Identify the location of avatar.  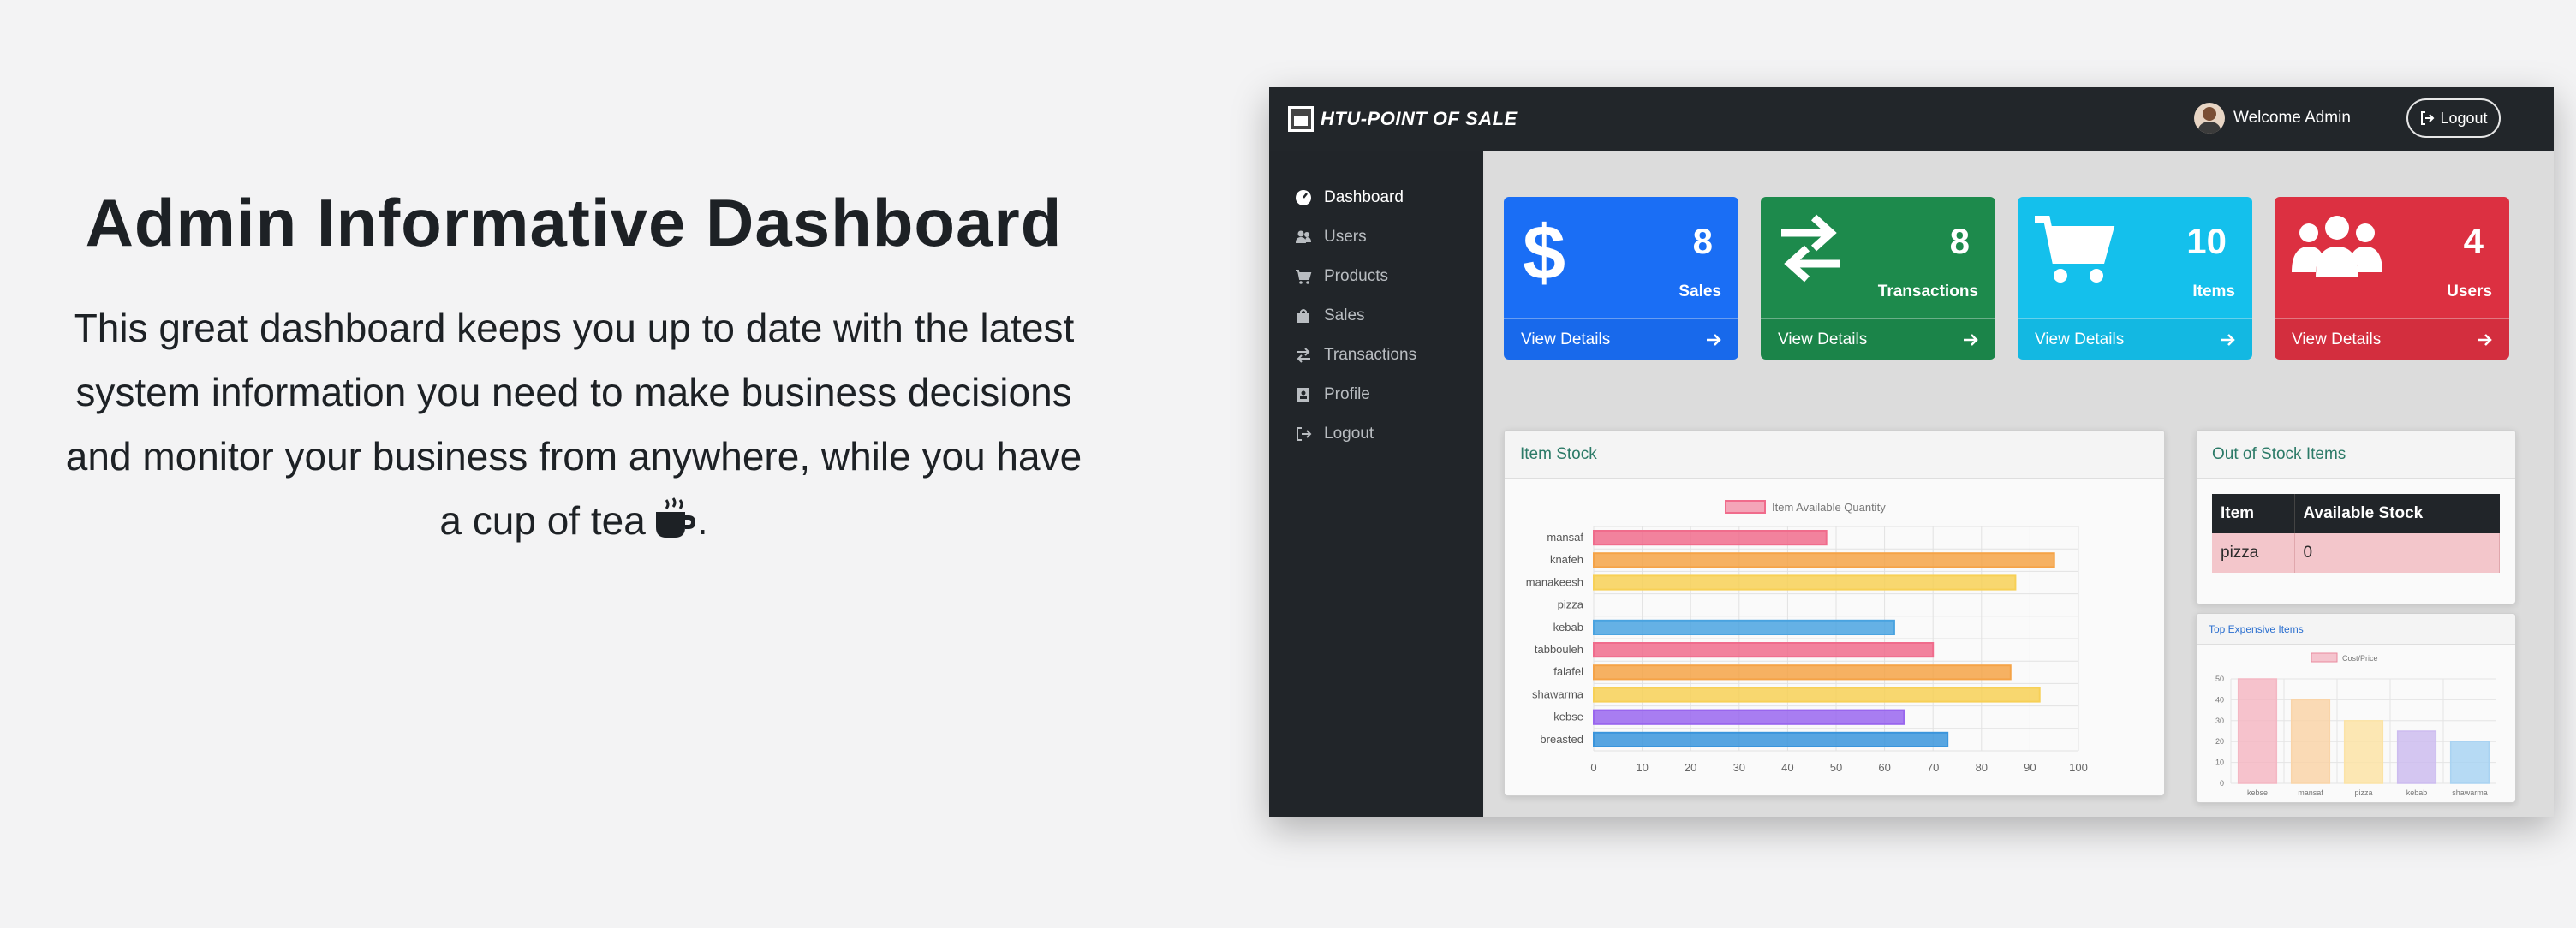
(2209, 118).